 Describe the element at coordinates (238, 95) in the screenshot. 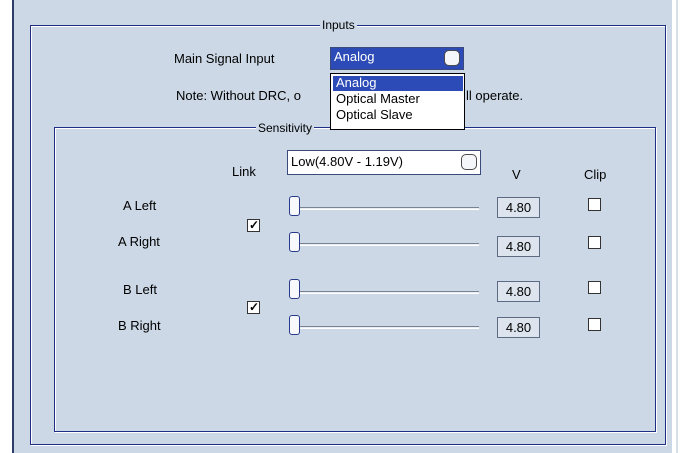

I see `note-text-left: Note: Without DRC, o` at that location.